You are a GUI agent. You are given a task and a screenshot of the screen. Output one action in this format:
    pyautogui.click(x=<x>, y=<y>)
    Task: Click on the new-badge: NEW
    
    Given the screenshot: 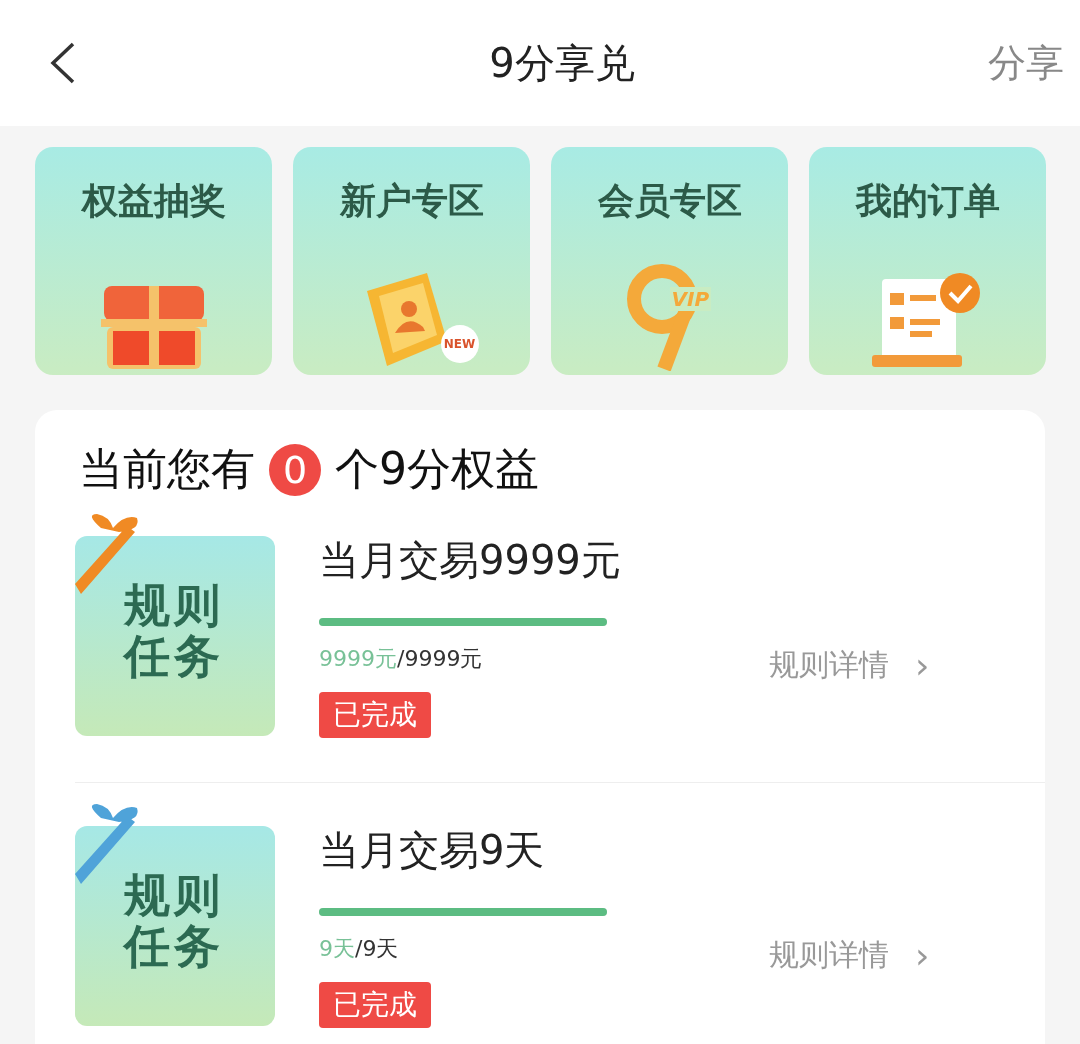 What is the action you would take?
    pyautogui.click(x=459, y=344)
    